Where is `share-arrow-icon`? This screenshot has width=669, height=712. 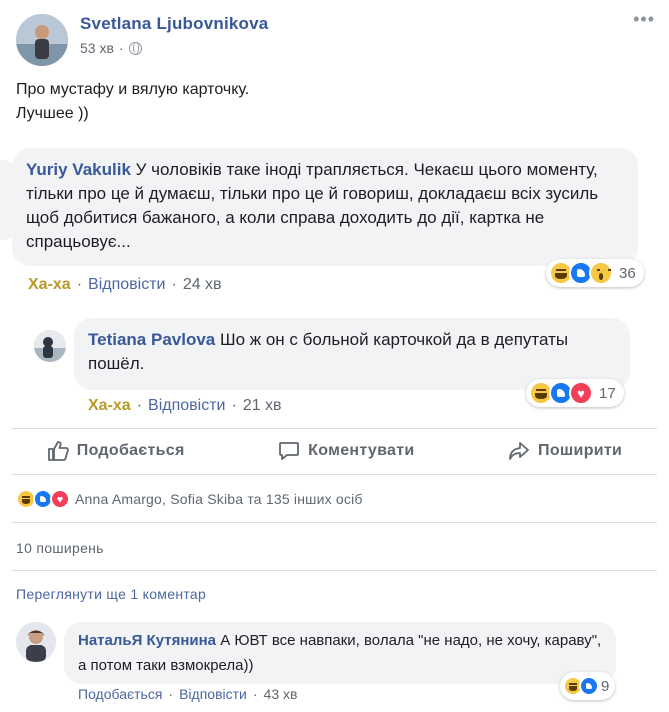
share-arrow-icon is located at coordinates (519, 451).